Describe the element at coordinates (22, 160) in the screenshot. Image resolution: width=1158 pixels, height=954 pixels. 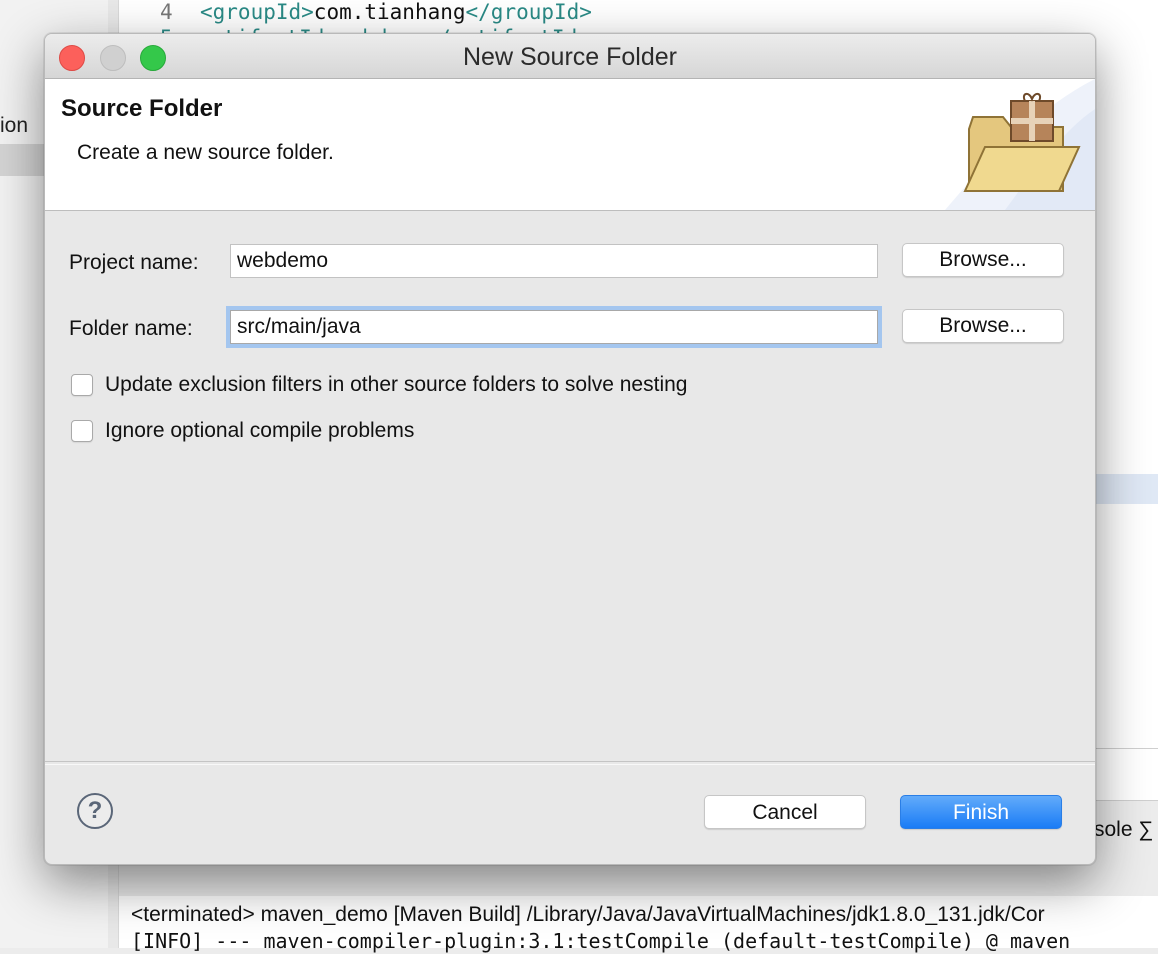
I see `tree-selection-highlight` at that location.